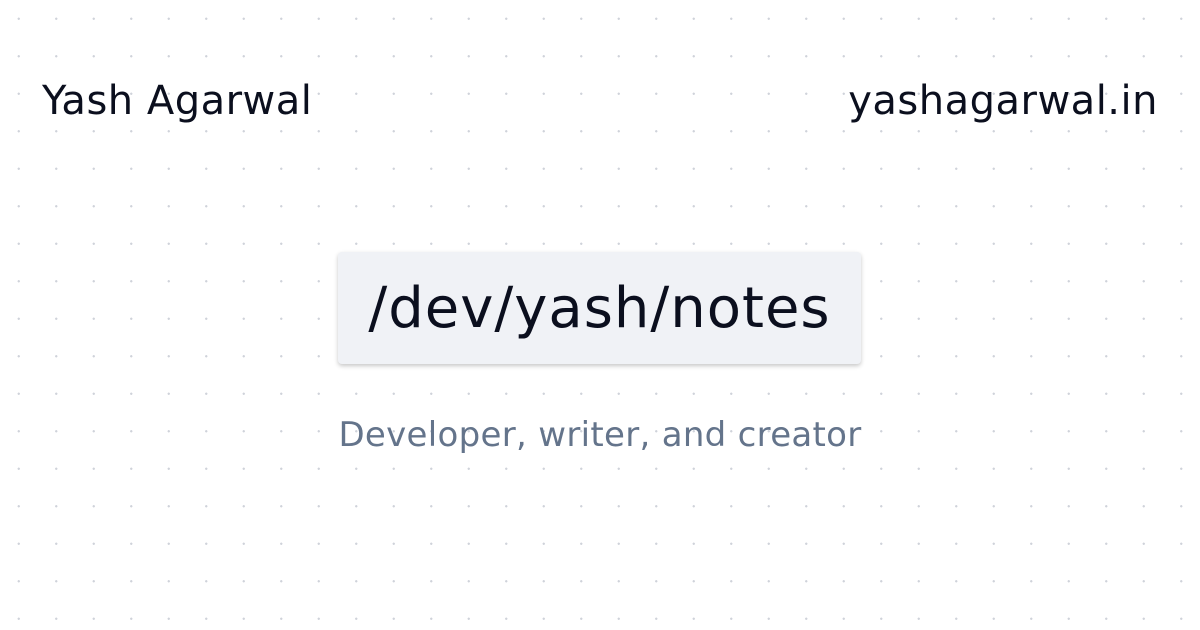  I want to click on site-link: yashagarwal.in, so click(1003, 101).